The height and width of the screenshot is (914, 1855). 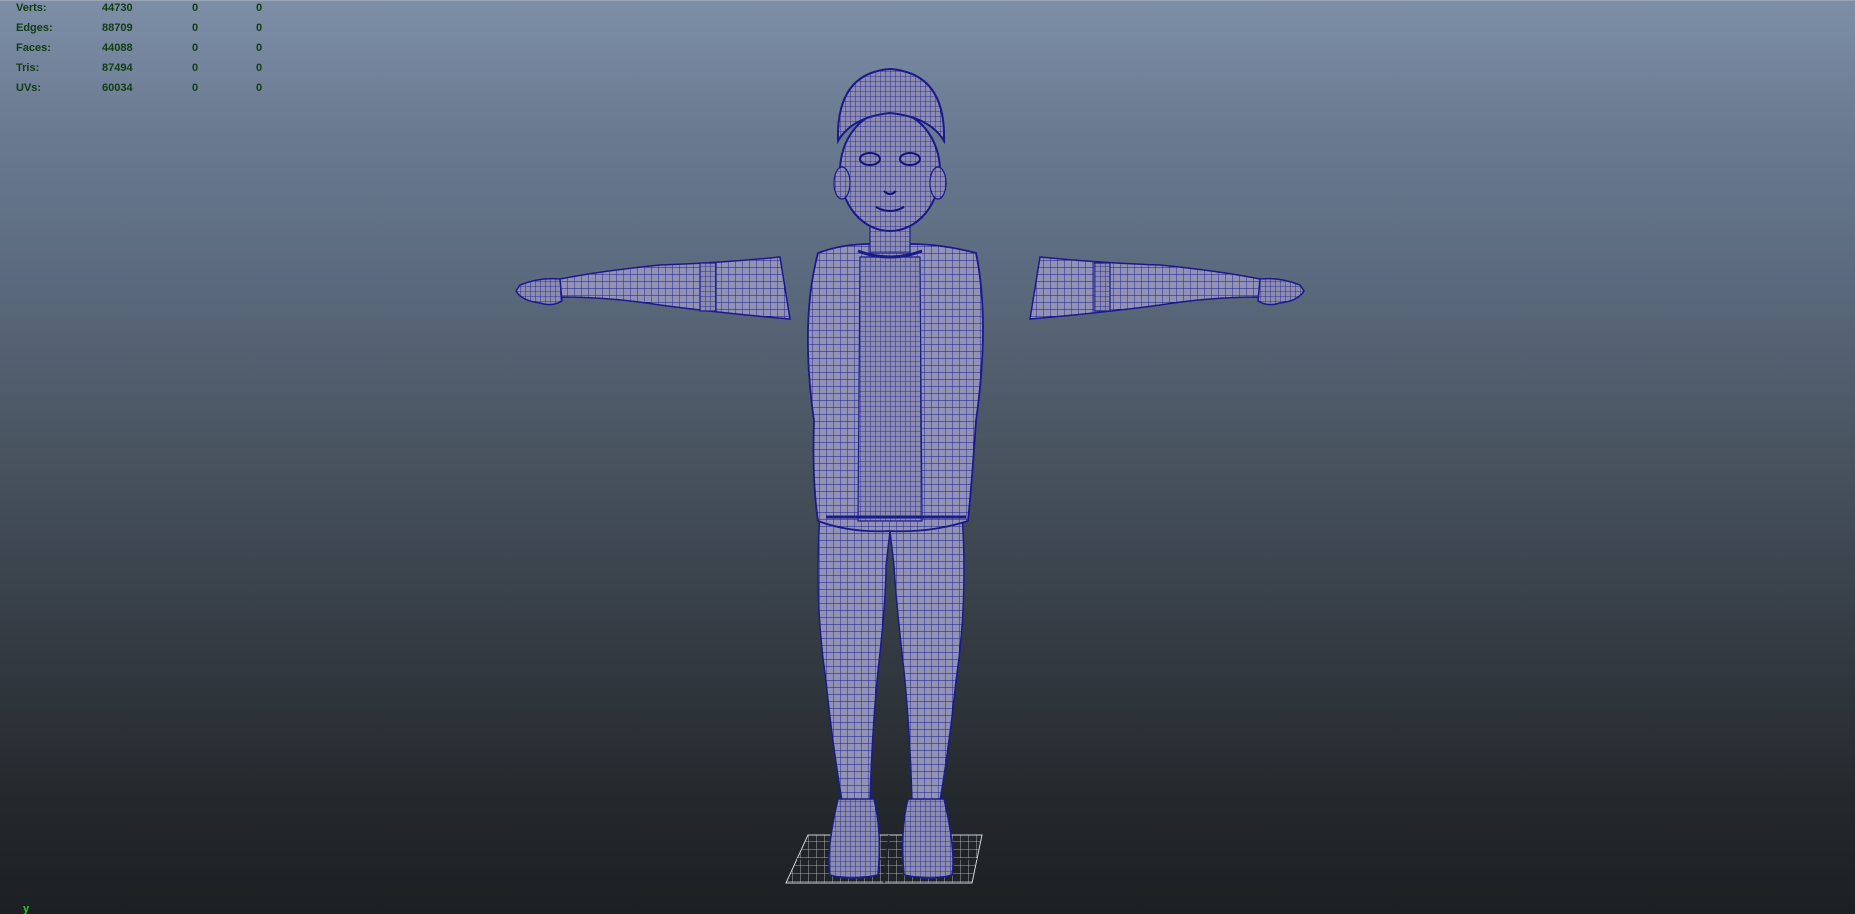 I want to click on hud-row-edges: Edges: 88709 0 0, so click(x=146, y=32).